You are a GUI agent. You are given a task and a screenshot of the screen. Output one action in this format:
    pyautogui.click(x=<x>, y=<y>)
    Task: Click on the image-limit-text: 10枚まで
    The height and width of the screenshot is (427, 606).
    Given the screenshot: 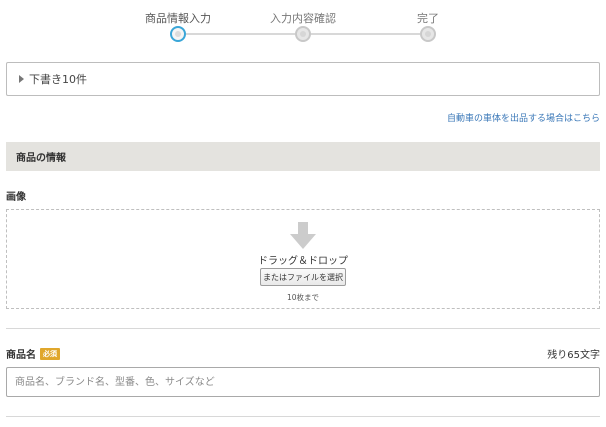 What is the action you would take?
    pyautogui.click(x=303, y=297)
    